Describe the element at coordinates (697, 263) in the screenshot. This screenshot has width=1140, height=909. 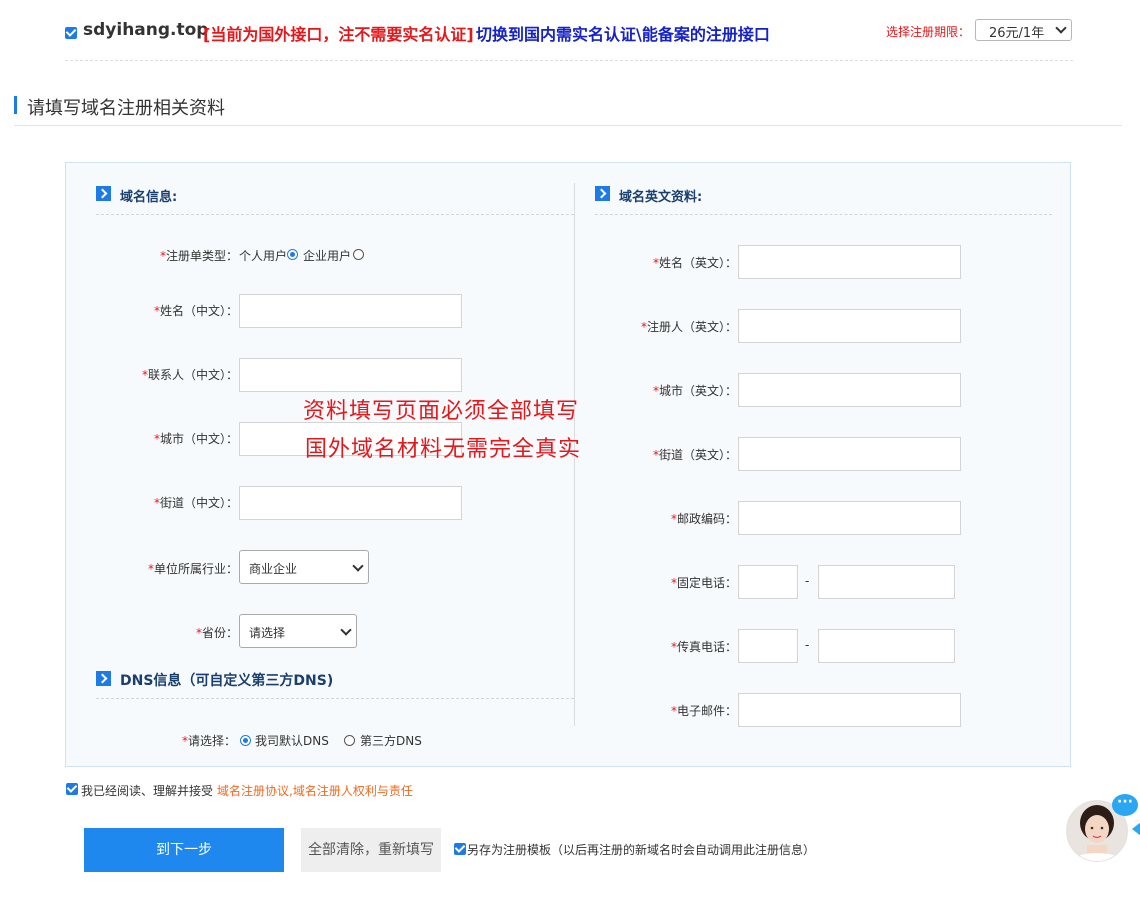
I see `en-name-label-text: 姓名（英文）：` at that location.